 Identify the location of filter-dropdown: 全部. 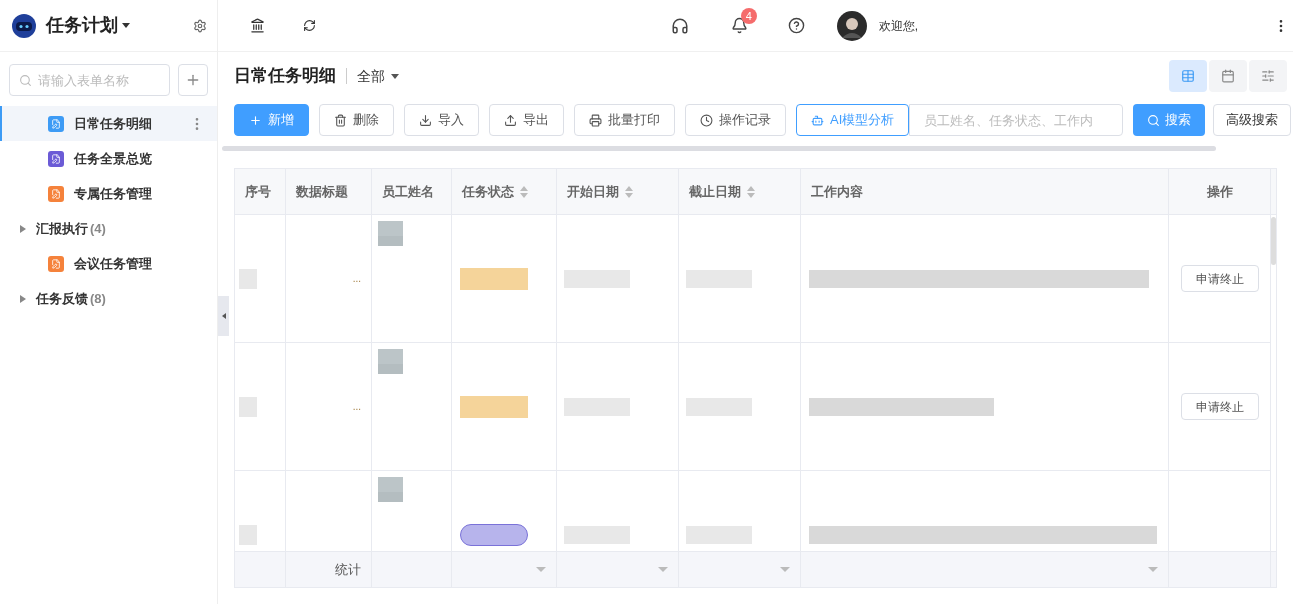
(378, 76).